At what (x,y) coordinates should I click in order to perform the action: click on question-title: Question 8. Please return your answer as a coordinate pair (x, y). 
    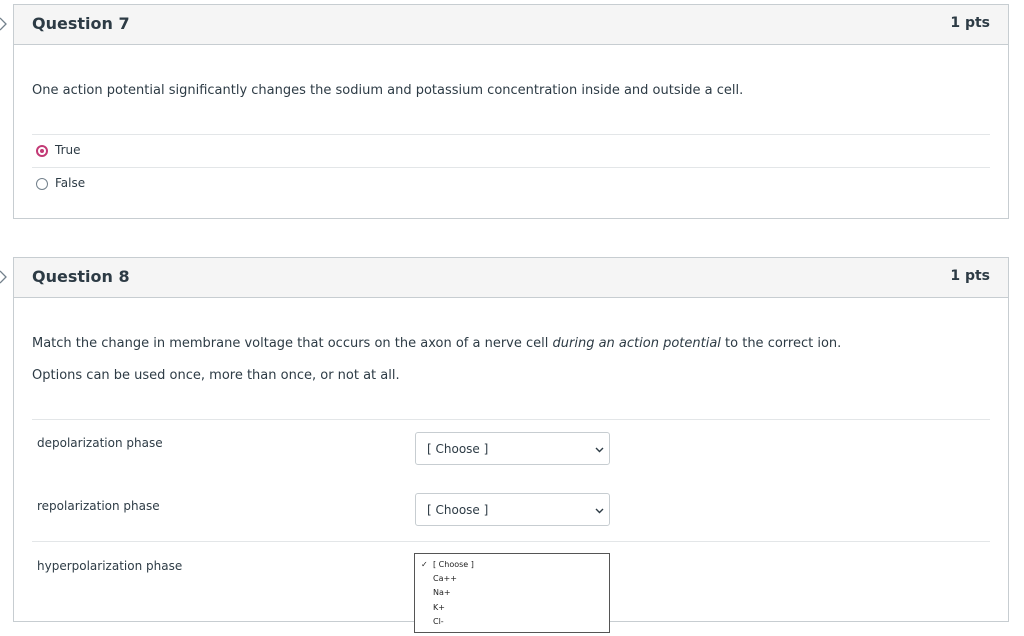
    Looking at the image, I should click on (81, 276).